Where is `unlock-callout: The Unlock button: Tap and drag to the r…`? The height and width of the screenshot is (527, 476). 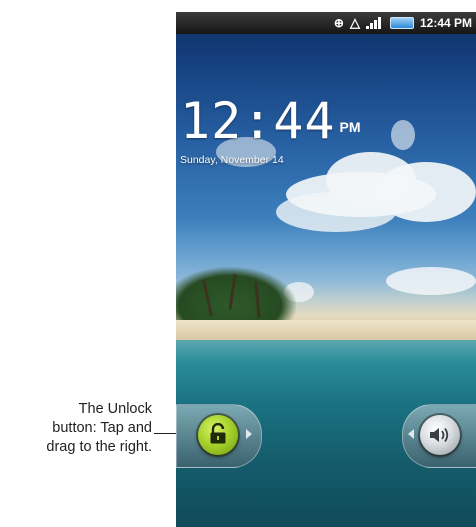 unlock-callout: The Unlock button: Tap and drag to the r… is located at coordinates (76, 428).